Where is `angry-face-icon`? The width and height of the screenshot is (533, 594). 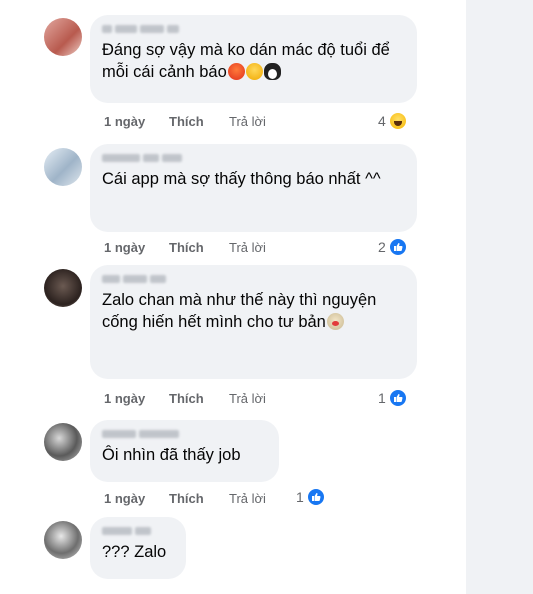
angry-face-icon is located at coordinates (236, 71).